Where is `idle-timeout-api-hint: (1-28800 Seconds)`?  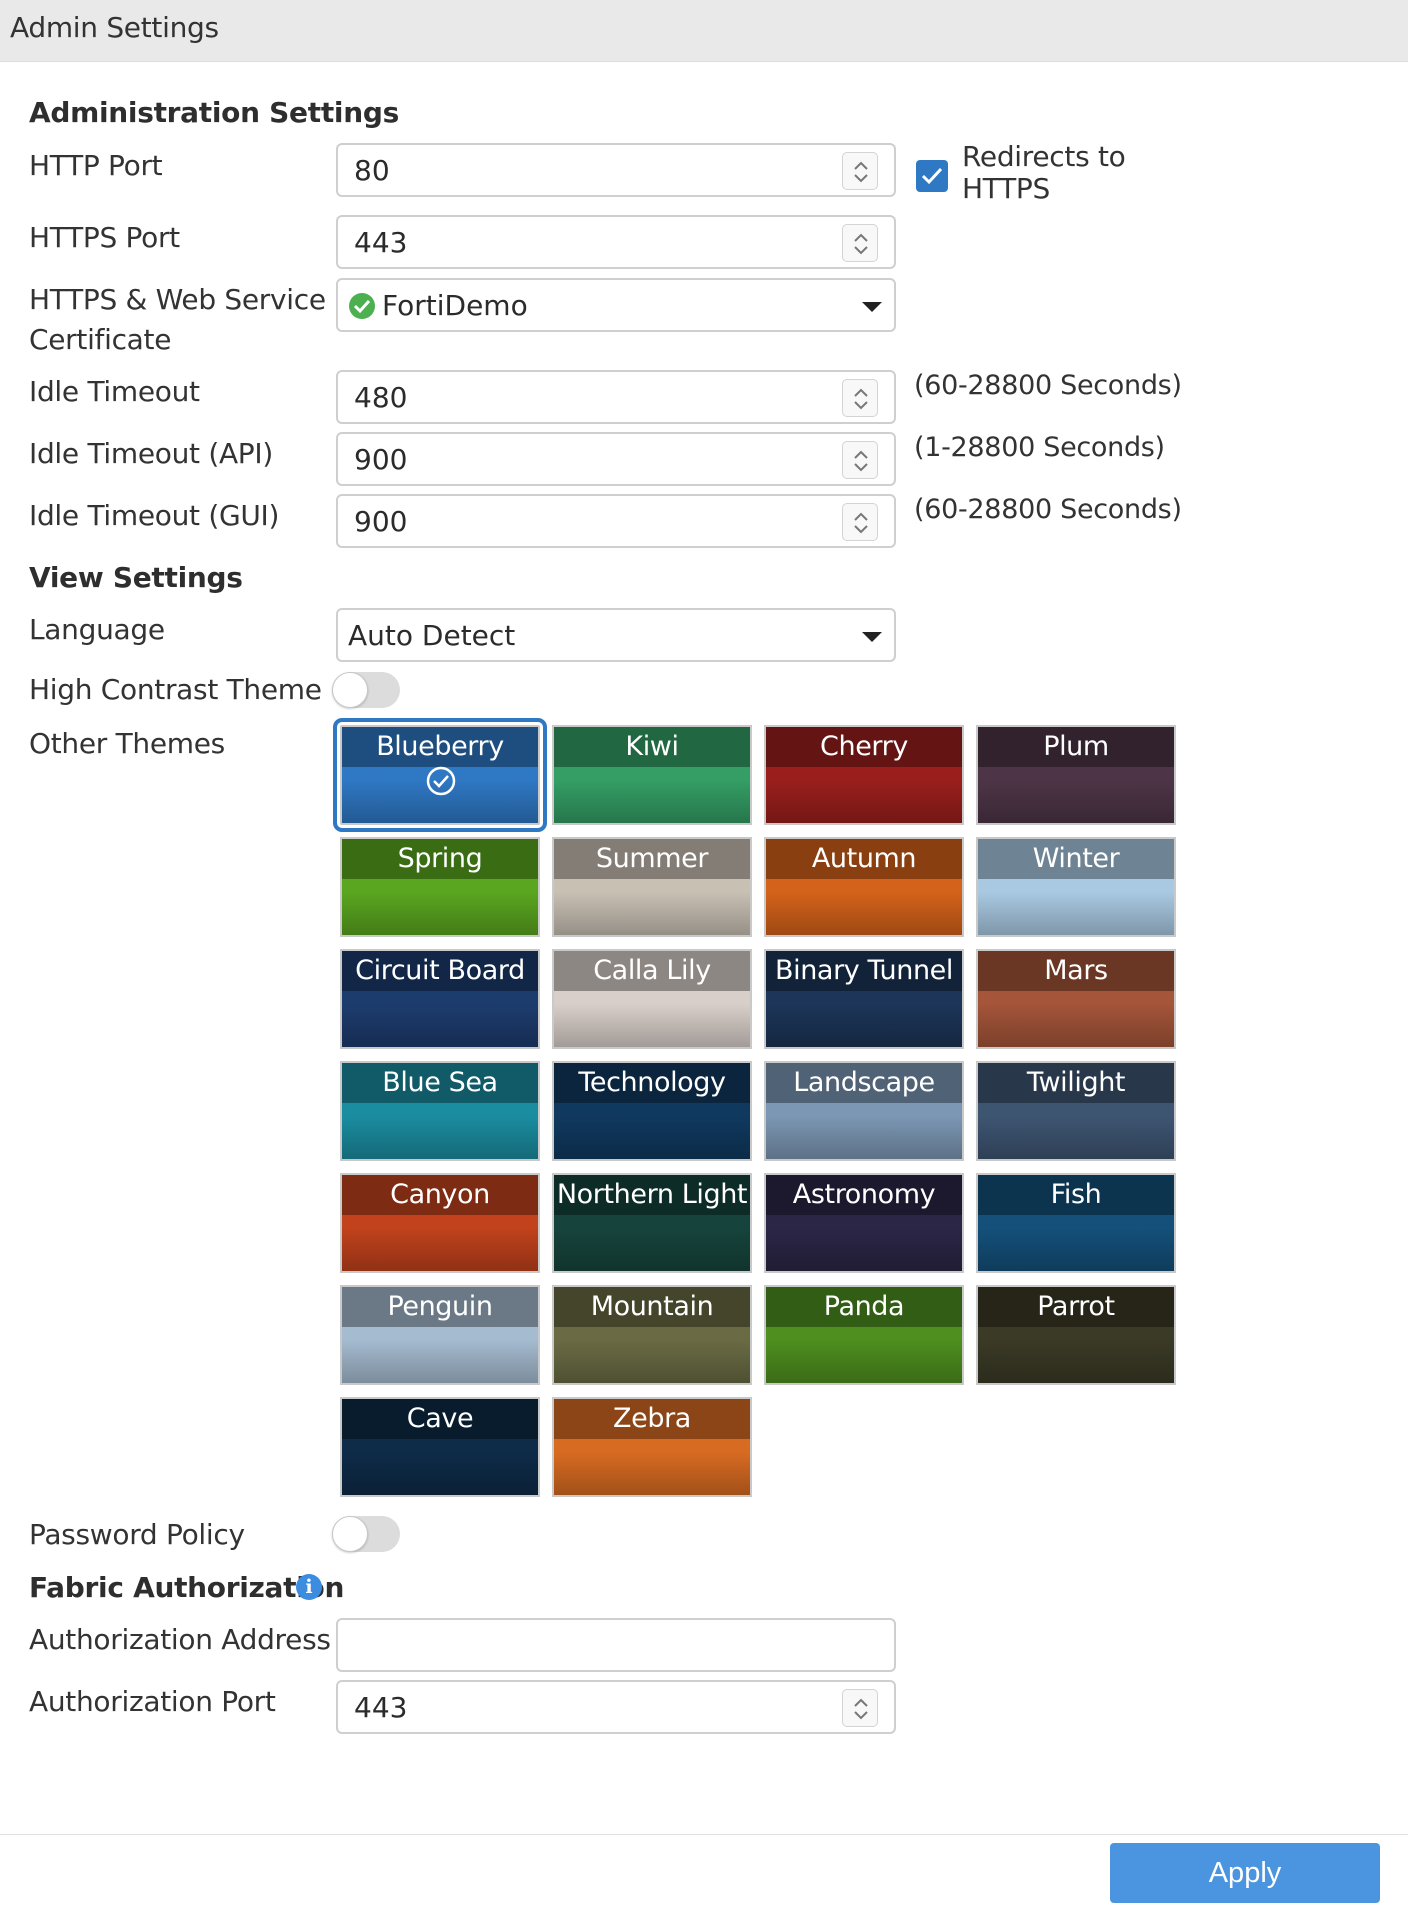
idle-timeout-api-hint: (1-28800 Seconds) is located at coordinates (1039, 447).